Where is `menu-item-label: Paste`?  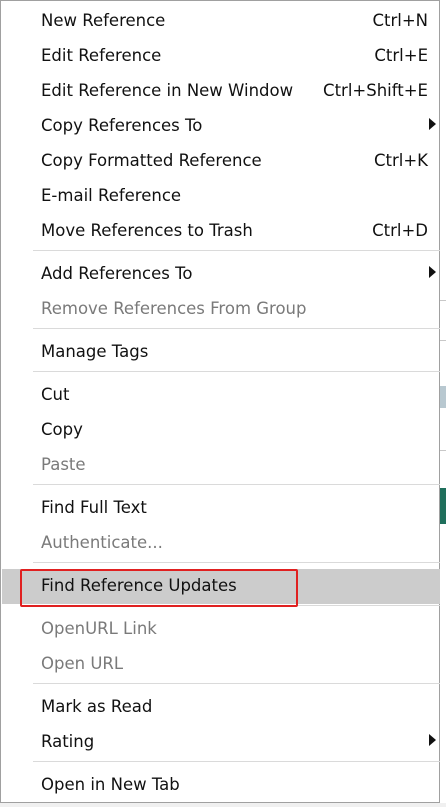
menu-item-label: Paste is located at coordinates (63, 464).